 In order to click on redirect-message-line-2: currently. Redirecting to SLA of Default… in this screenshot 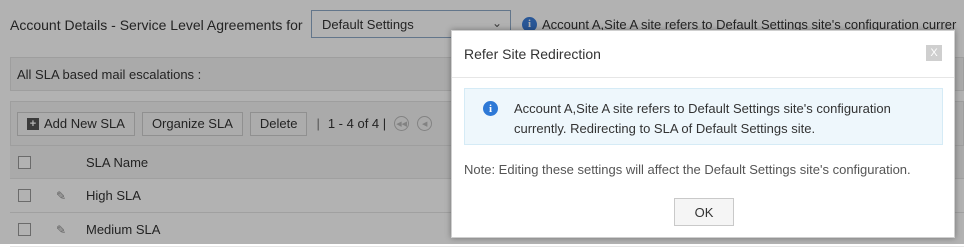, I will do `click(665, 128)`.